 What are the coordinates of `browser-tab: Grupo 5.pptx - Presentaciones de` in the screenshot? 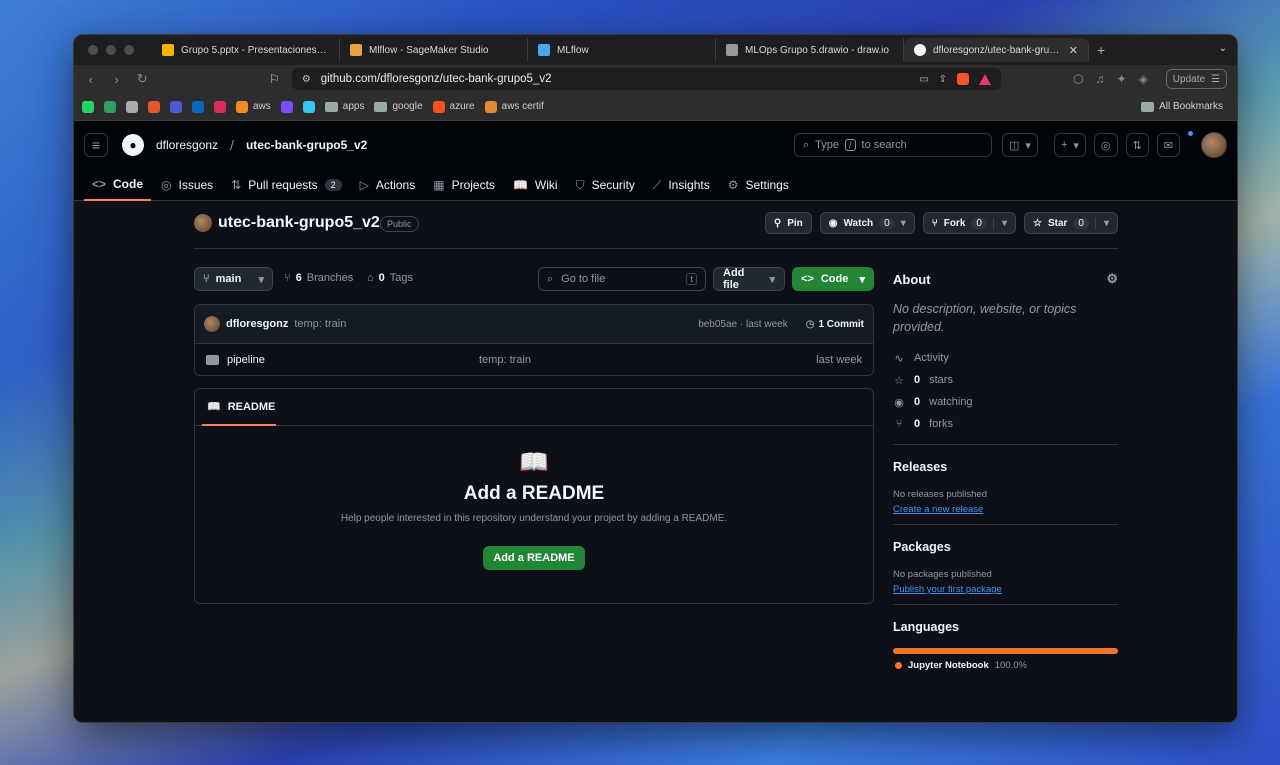 It's located at (246, 50).